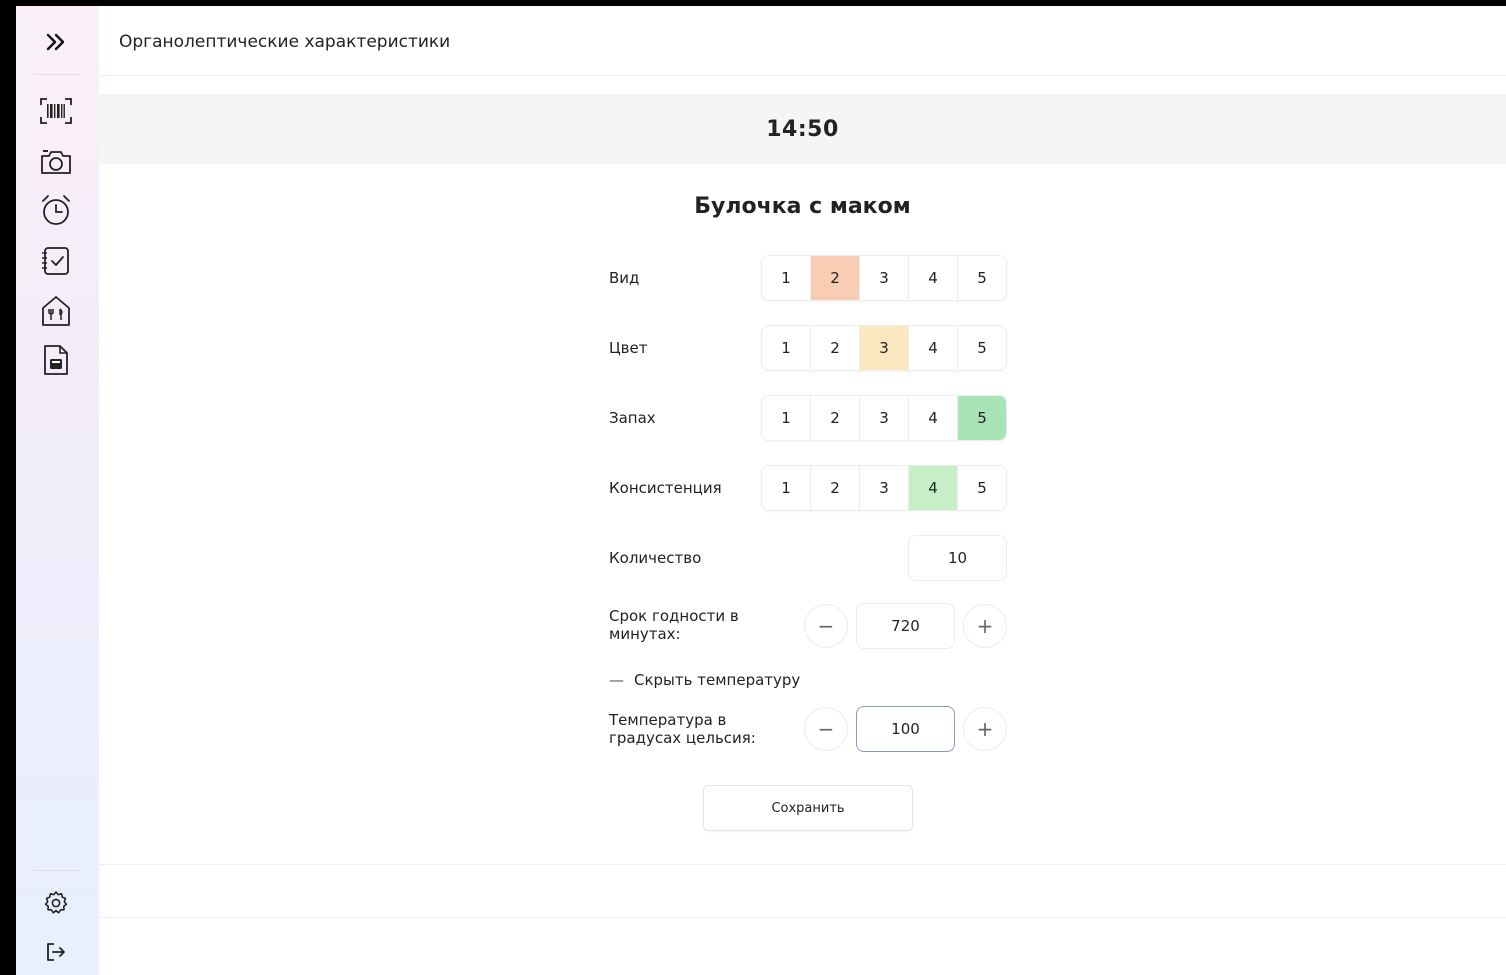 Image resolution: width=1506 pixels, height=975 pixels. I want to click on logout-icon, so click(56, 952).